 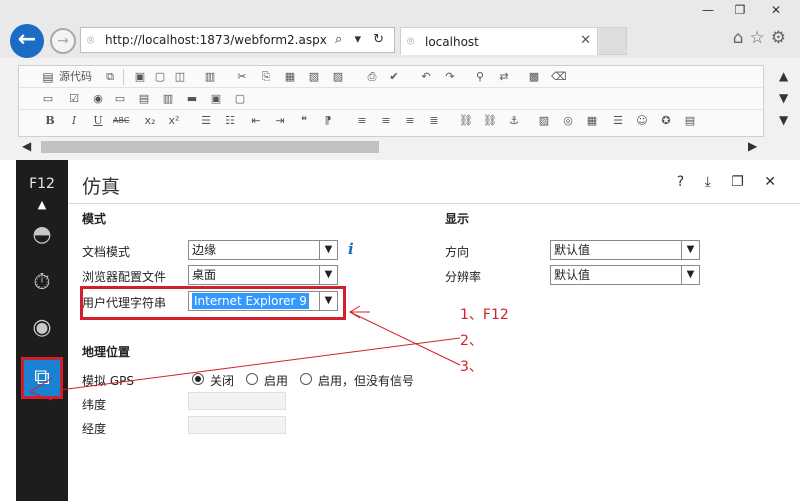 I want to click on annotation-lines, so click(x=245, y=353).